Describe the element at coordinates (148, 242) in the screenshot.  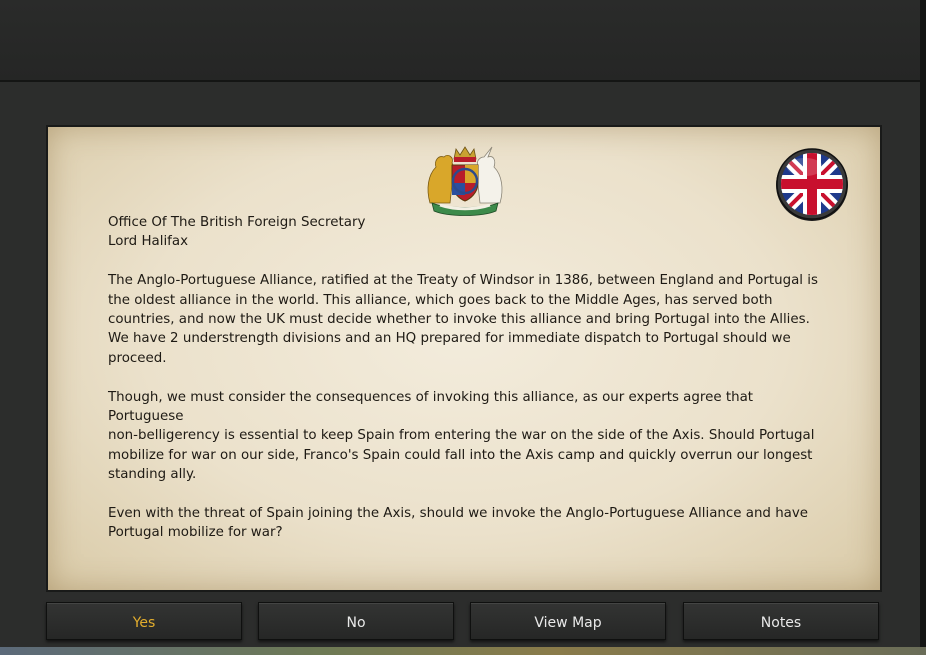
I see `sender-name: Lord Halifax` at that location.